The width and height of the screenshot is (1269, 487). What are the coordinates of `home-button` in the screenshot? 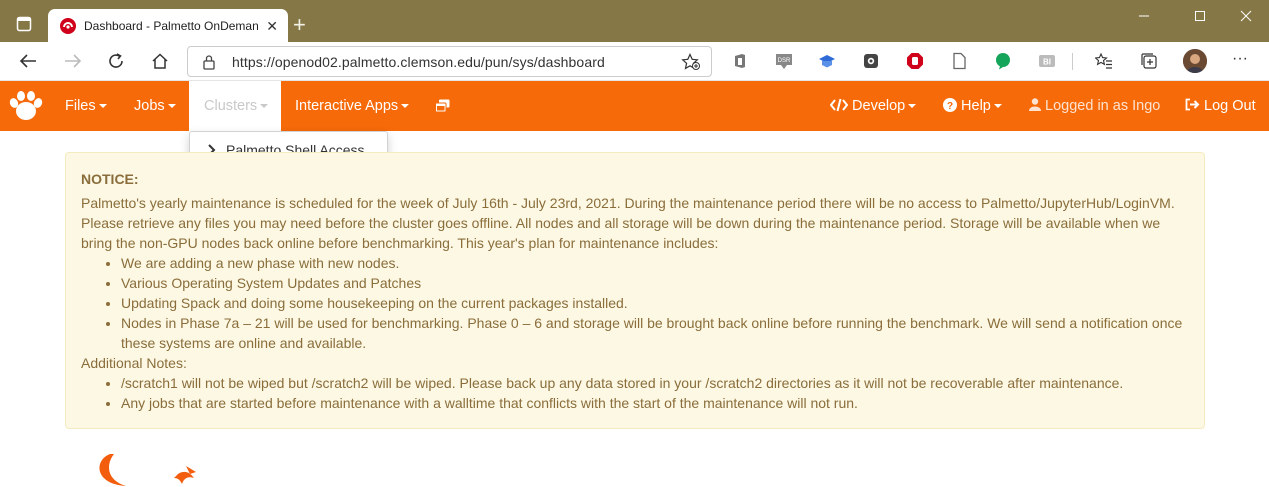 It's located at (160, 61).